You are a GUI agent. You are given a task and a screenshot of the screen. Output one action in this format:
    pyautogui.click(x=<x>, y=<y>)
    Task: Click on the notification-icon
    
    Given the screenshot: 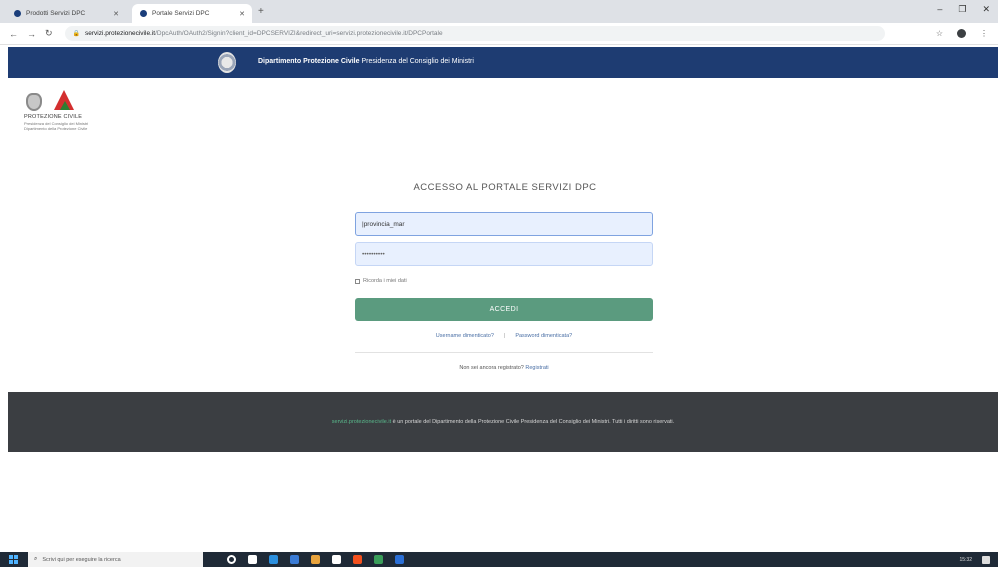 What is the action you would take?
    pyautogui.click(x=986, y=559)
    